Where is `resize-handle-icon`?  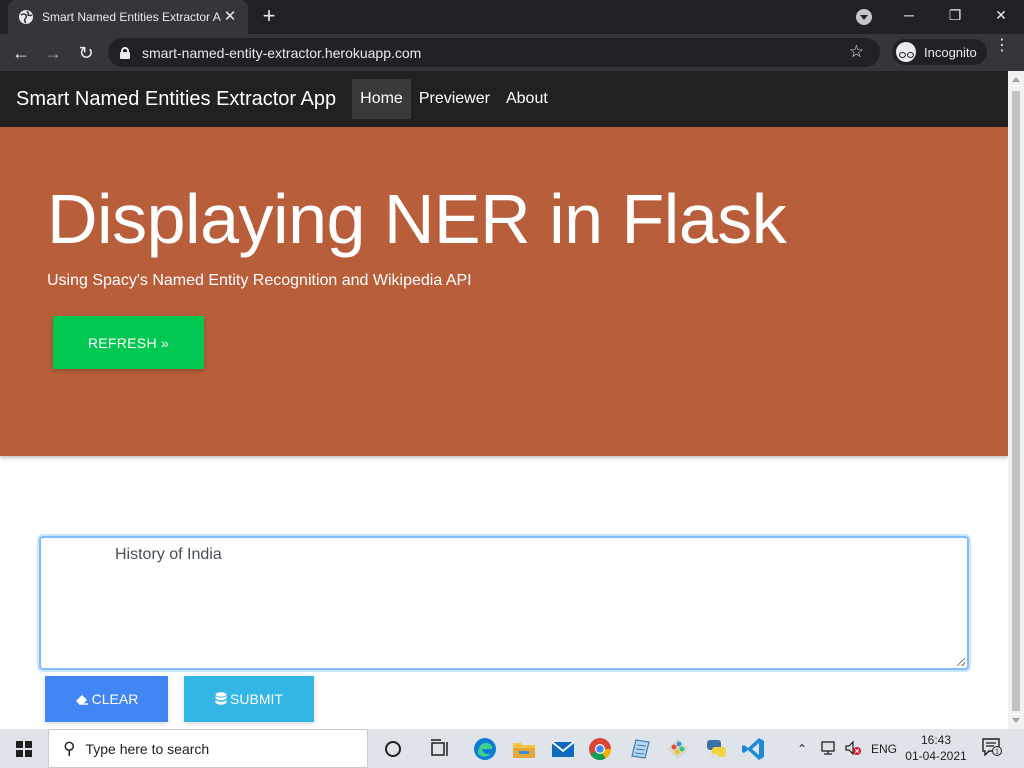 resize-handle-icon is located at coordinates (961, 662).